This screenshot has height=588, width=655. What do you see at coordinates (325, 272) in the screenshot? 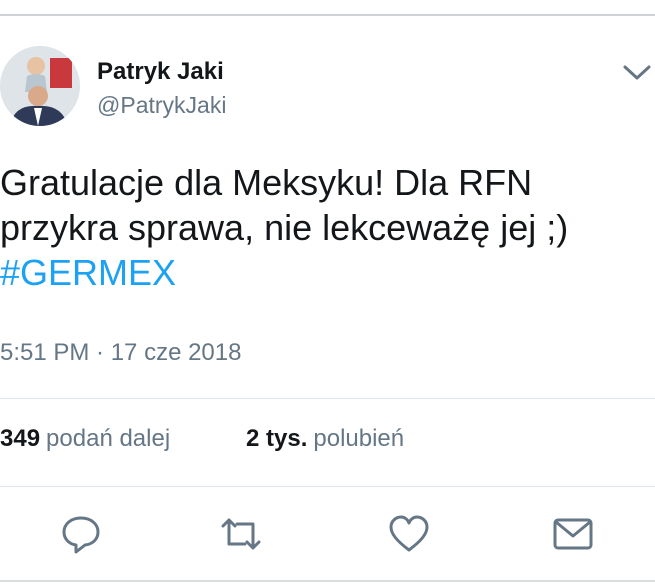
I see `hashtag-link: #GERMEX` at bounding box center [325, 272].